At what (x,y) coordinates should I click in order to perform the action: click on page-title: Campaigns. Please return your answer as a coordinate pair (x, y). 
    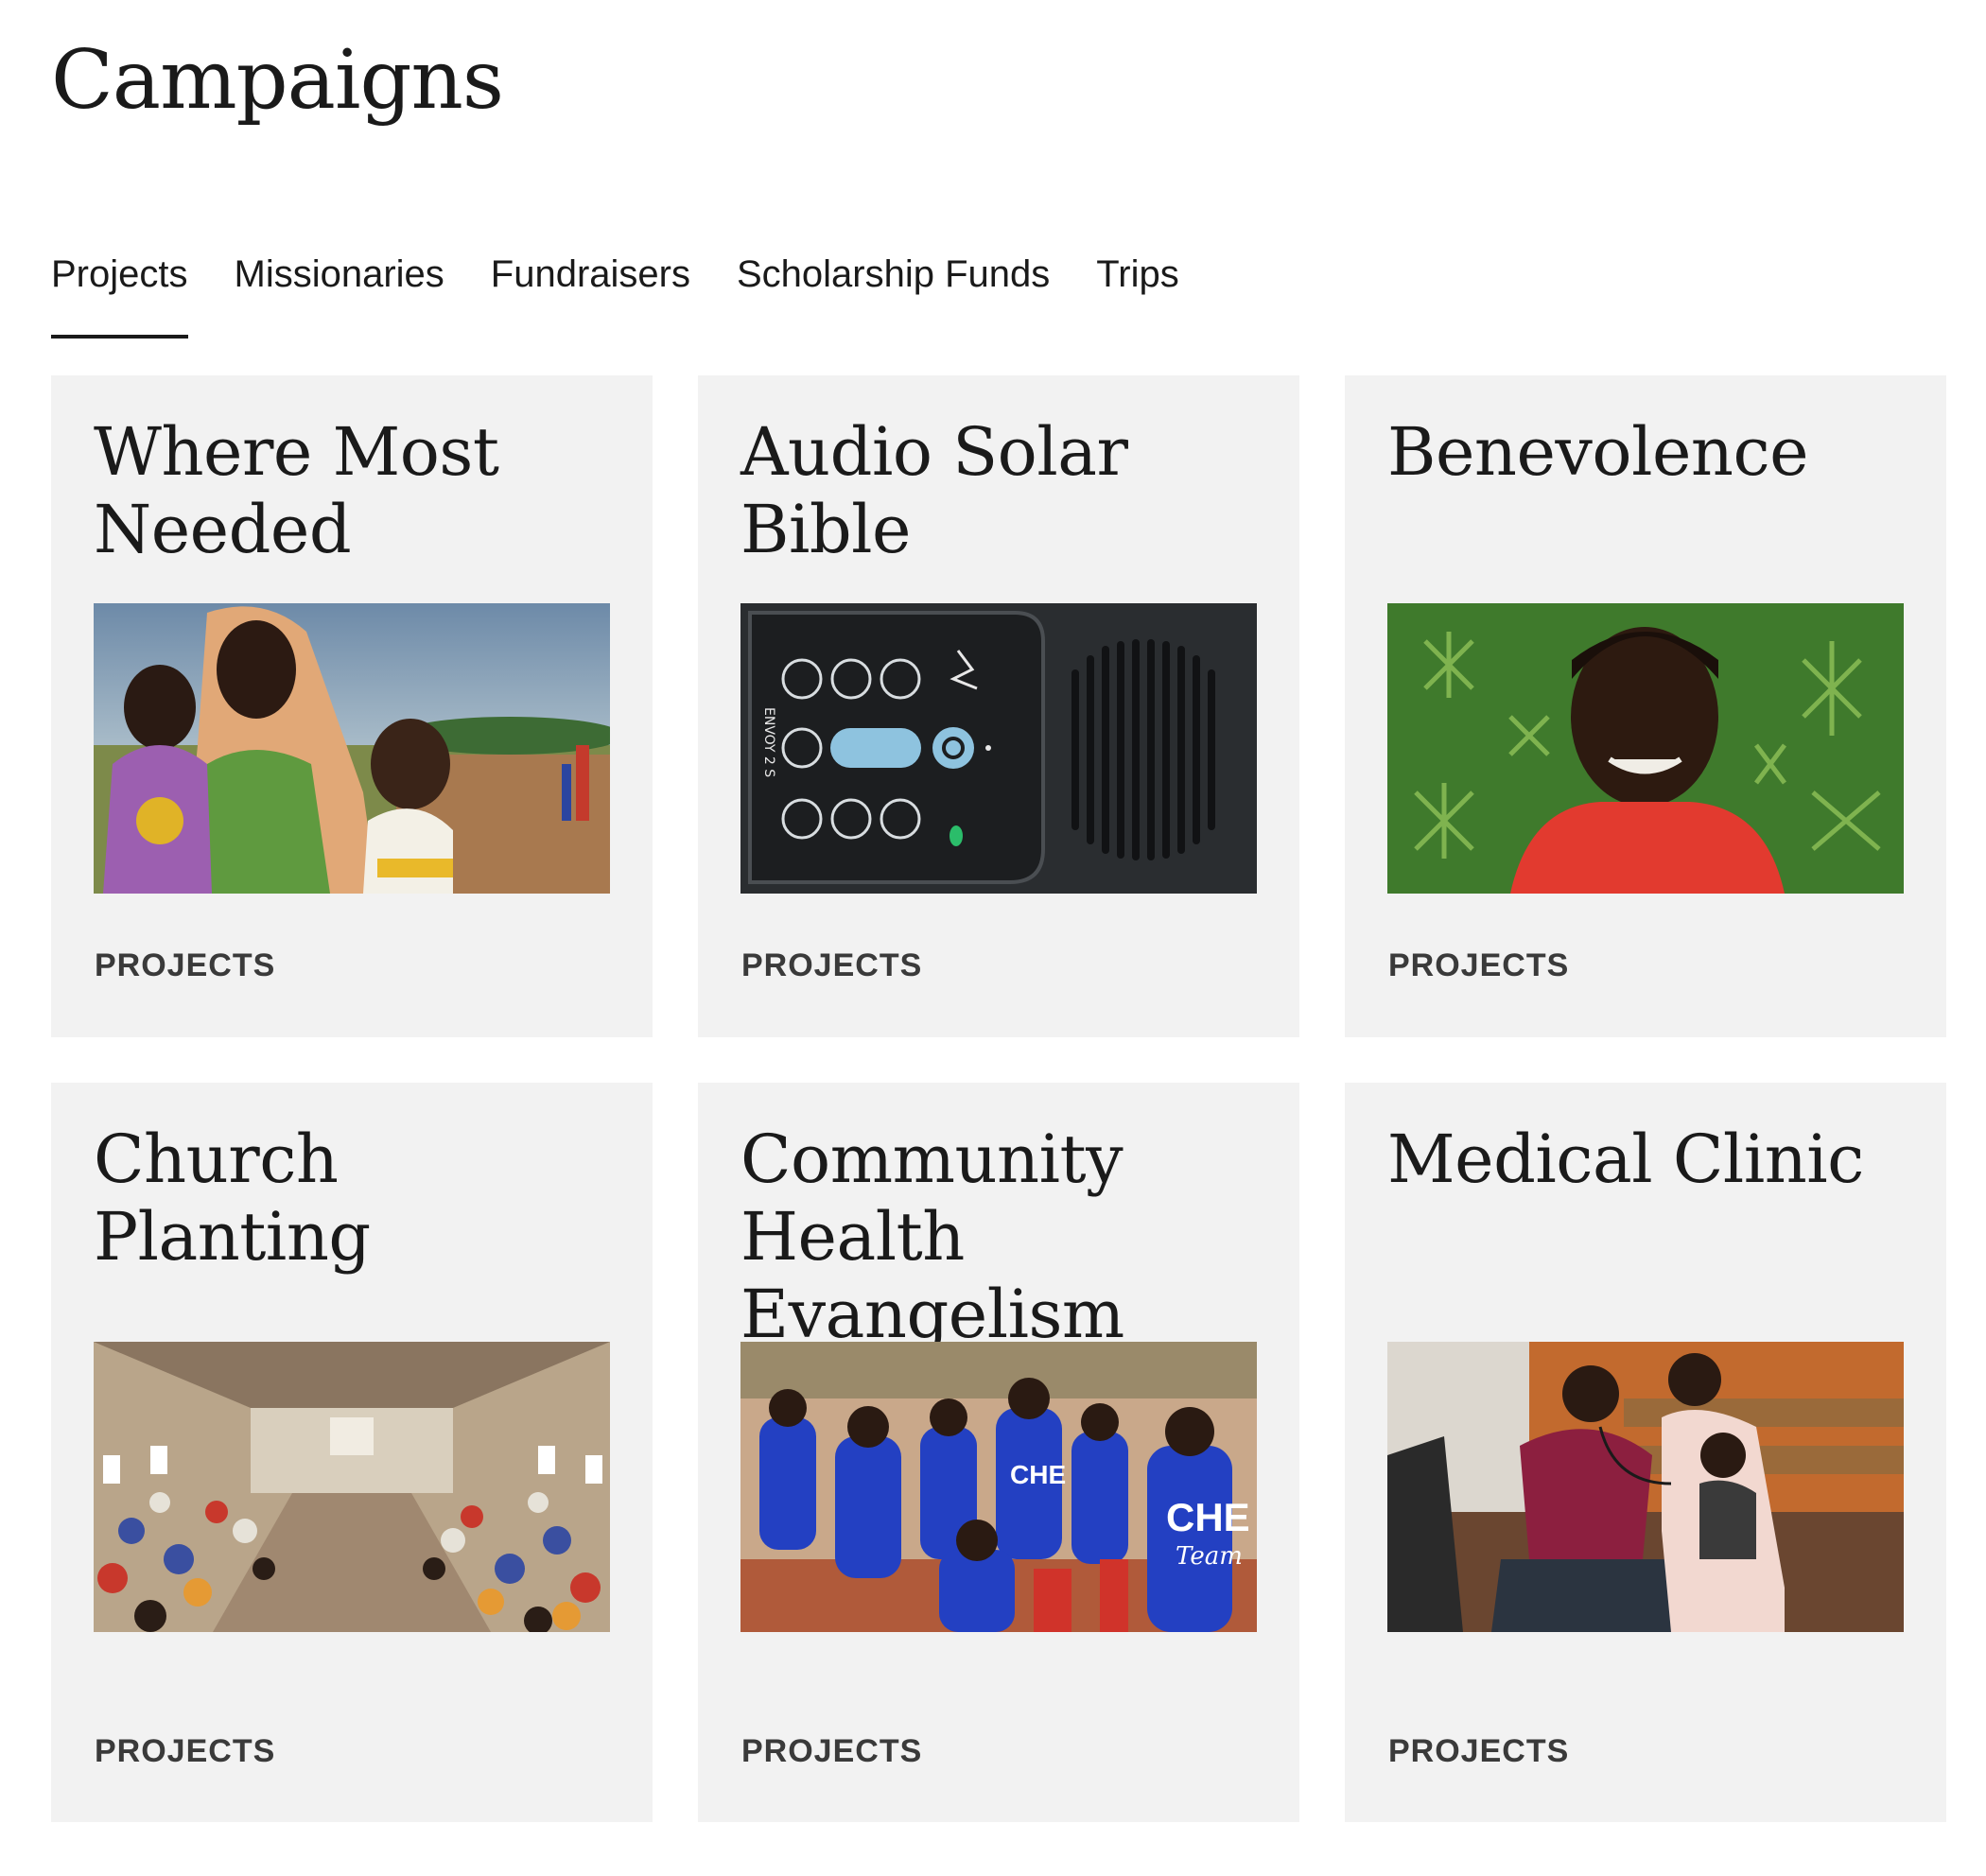
    Looking at the image, I should click on (277, 80).